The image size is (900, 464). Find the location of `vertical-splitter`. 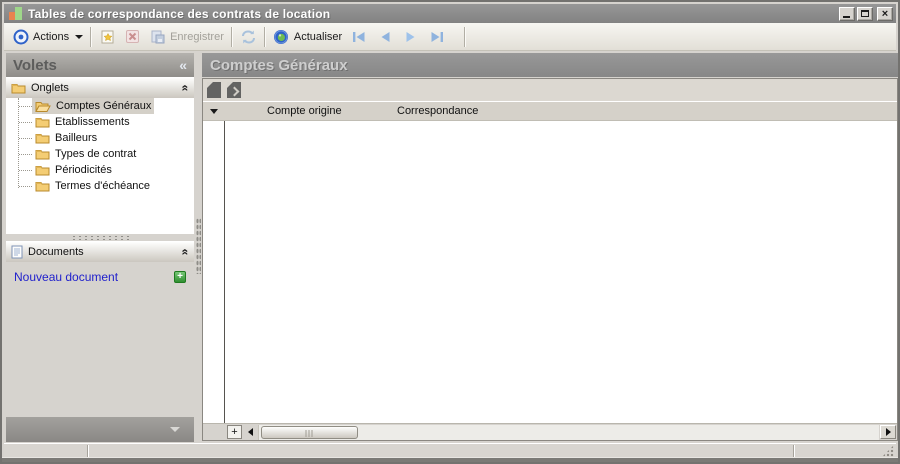

vertical-splitter is located at coordinates (198, 247).